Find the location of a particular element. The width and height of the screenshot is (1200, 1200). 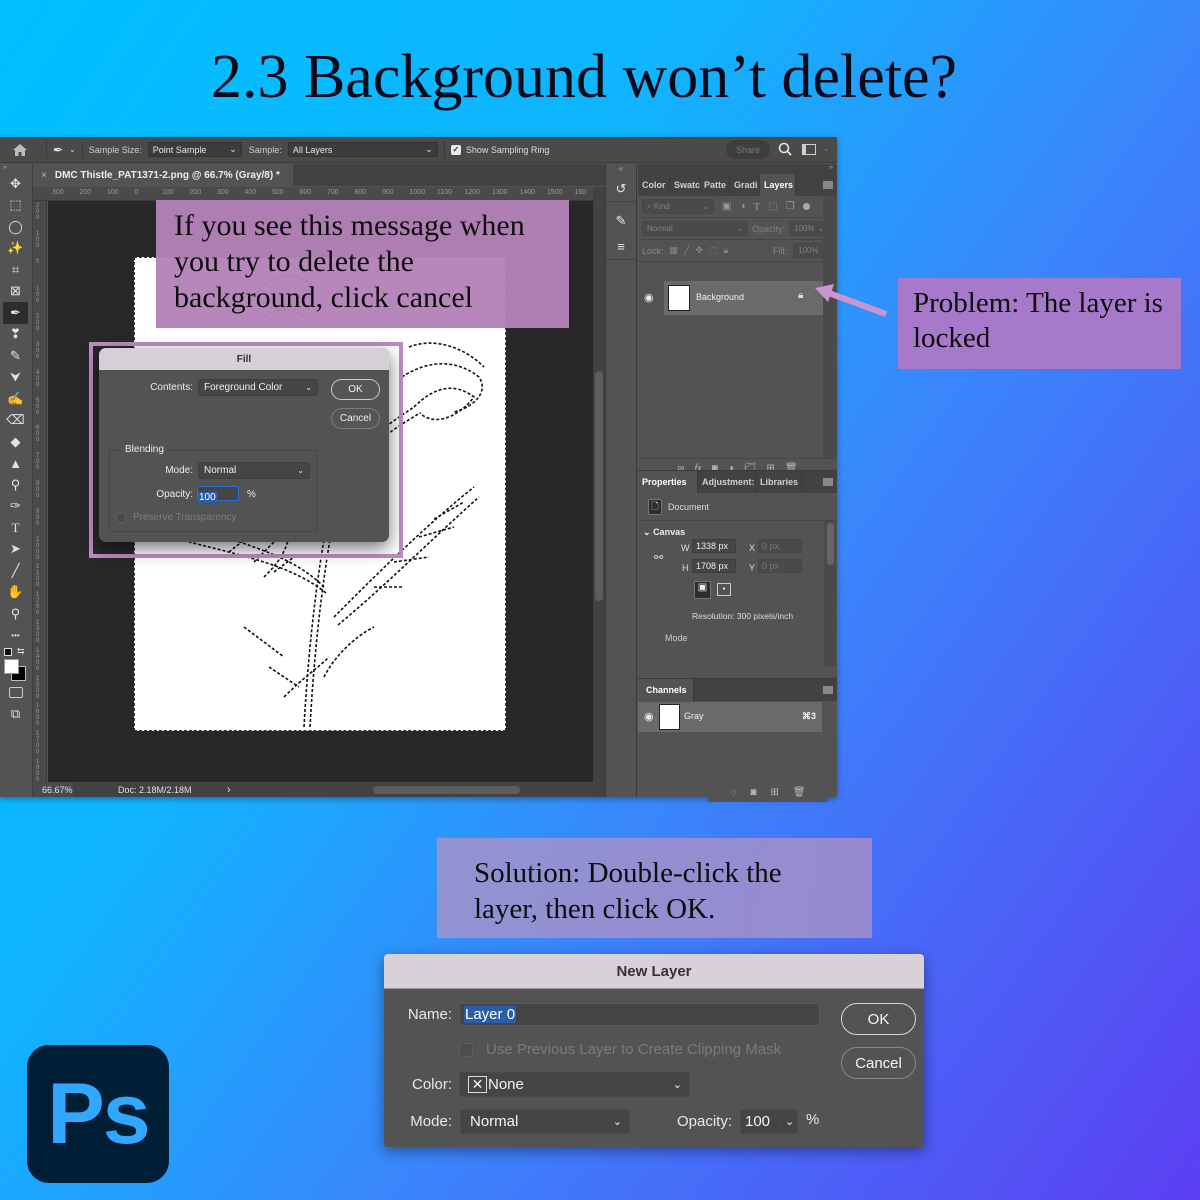

show-sampling-ring-checkbox: ✓ Show Sampling Ring is located at coordinates (499, 149).